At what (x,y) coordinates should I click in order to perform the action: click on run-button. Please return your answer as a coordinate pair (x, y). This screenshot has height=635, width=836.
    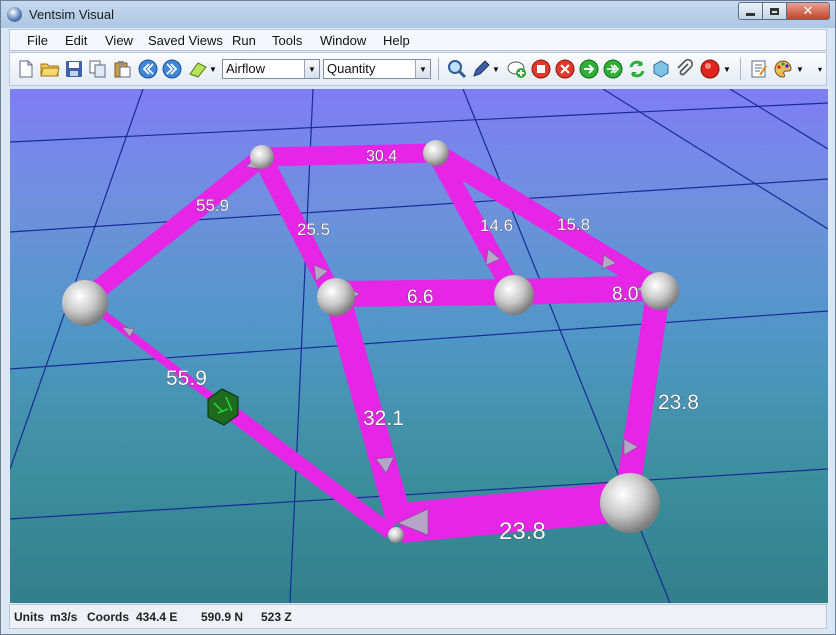
    Looking at the image, I should click on (613, 69).